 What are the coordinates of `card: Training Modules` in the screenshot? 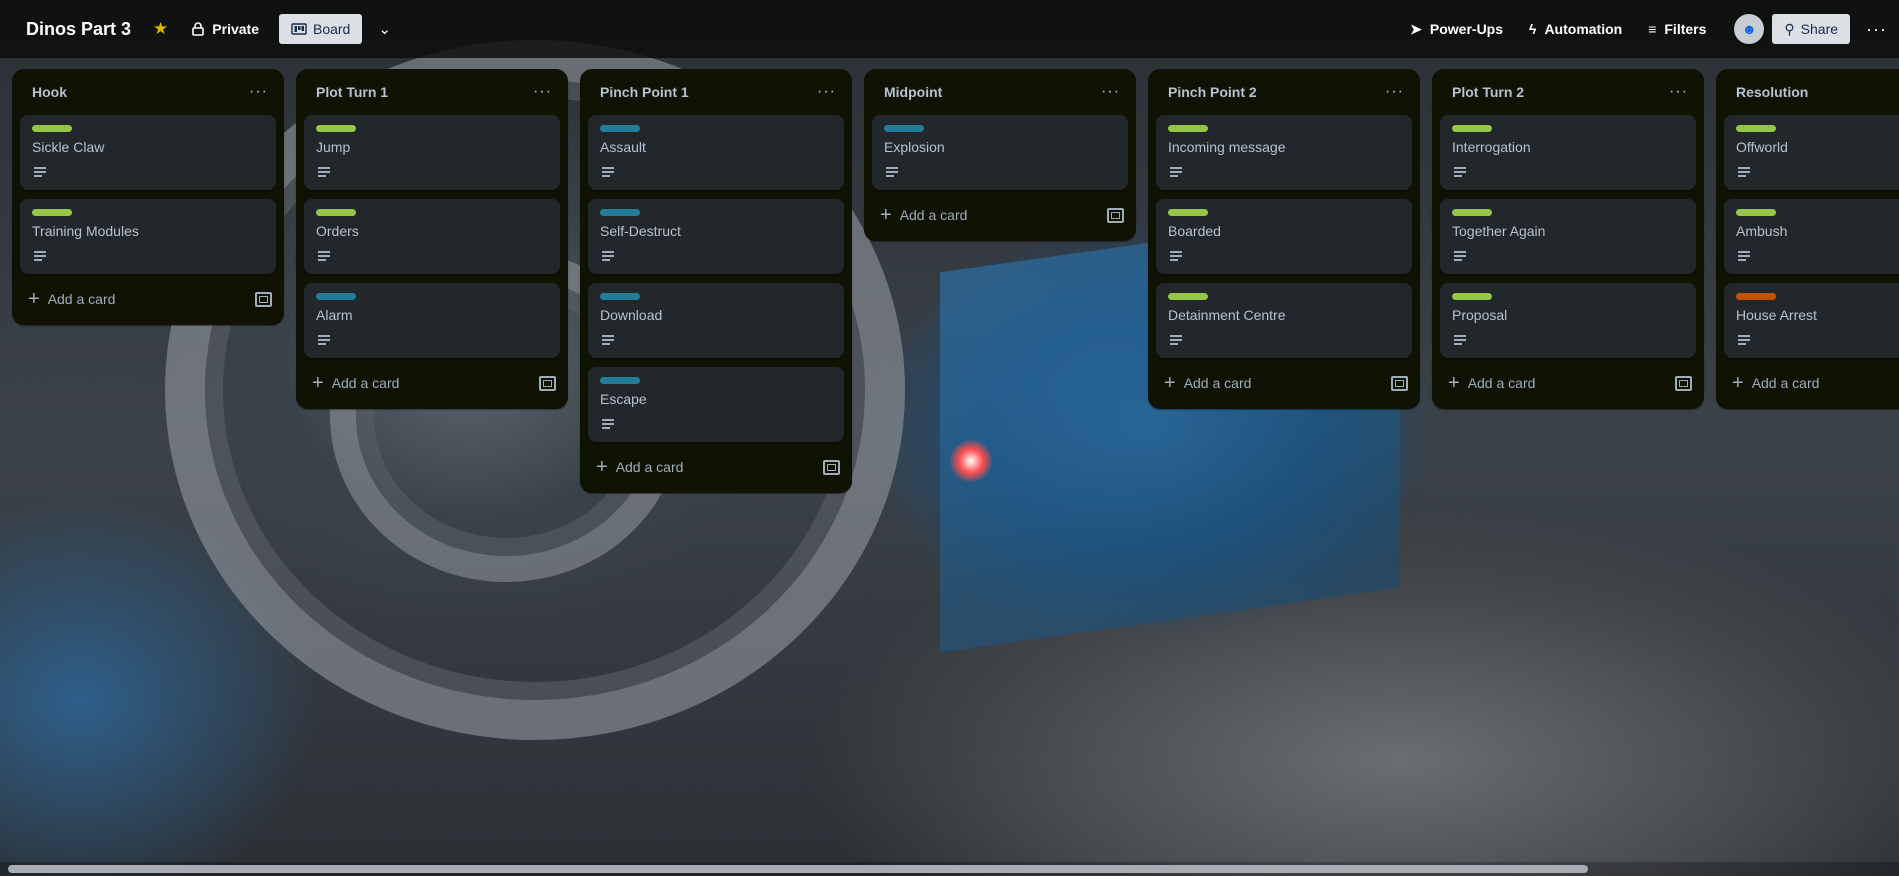 It's located at (148, 236).